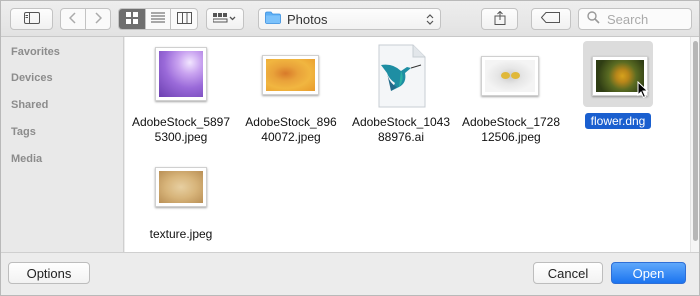  I want to click on location-popup: Photos, so click(349, 19).